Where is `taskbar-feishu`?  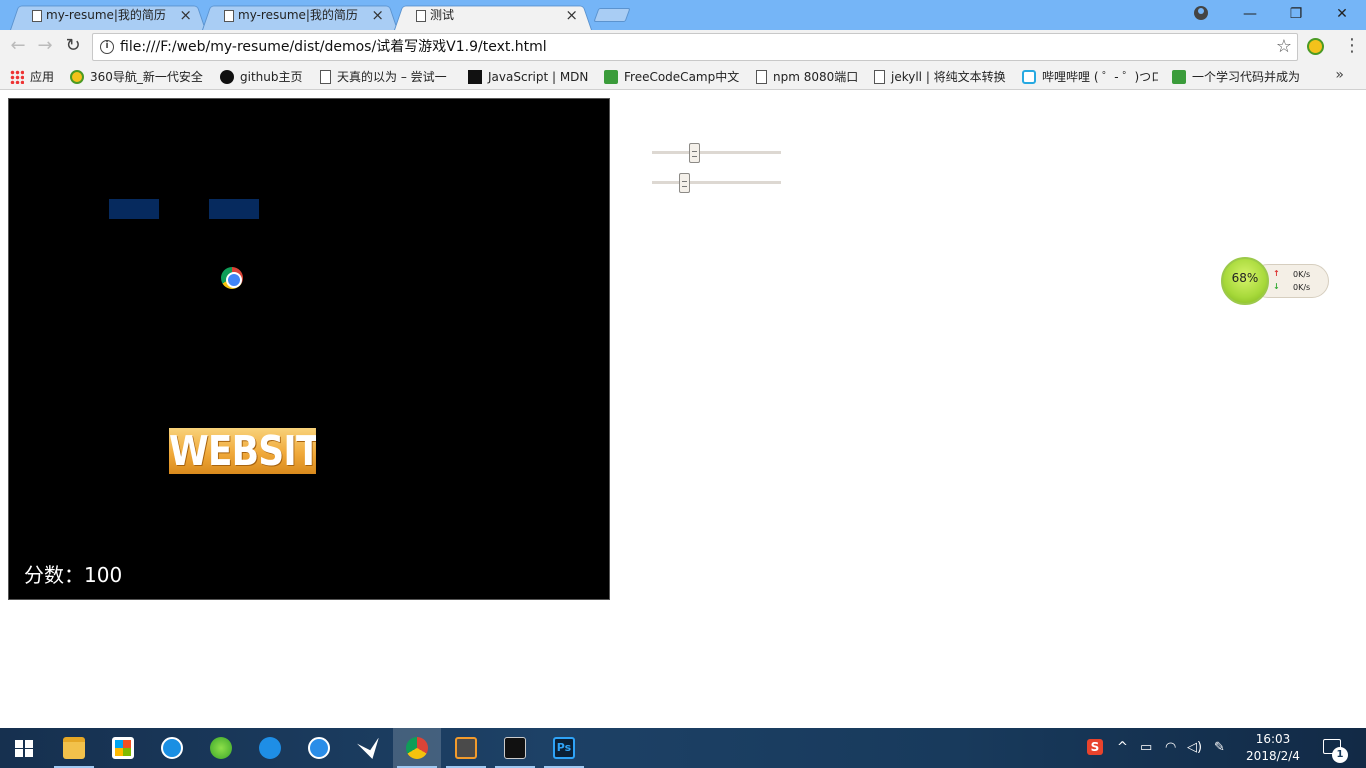 taskbar-feishu is located at coordinates (368, 748).